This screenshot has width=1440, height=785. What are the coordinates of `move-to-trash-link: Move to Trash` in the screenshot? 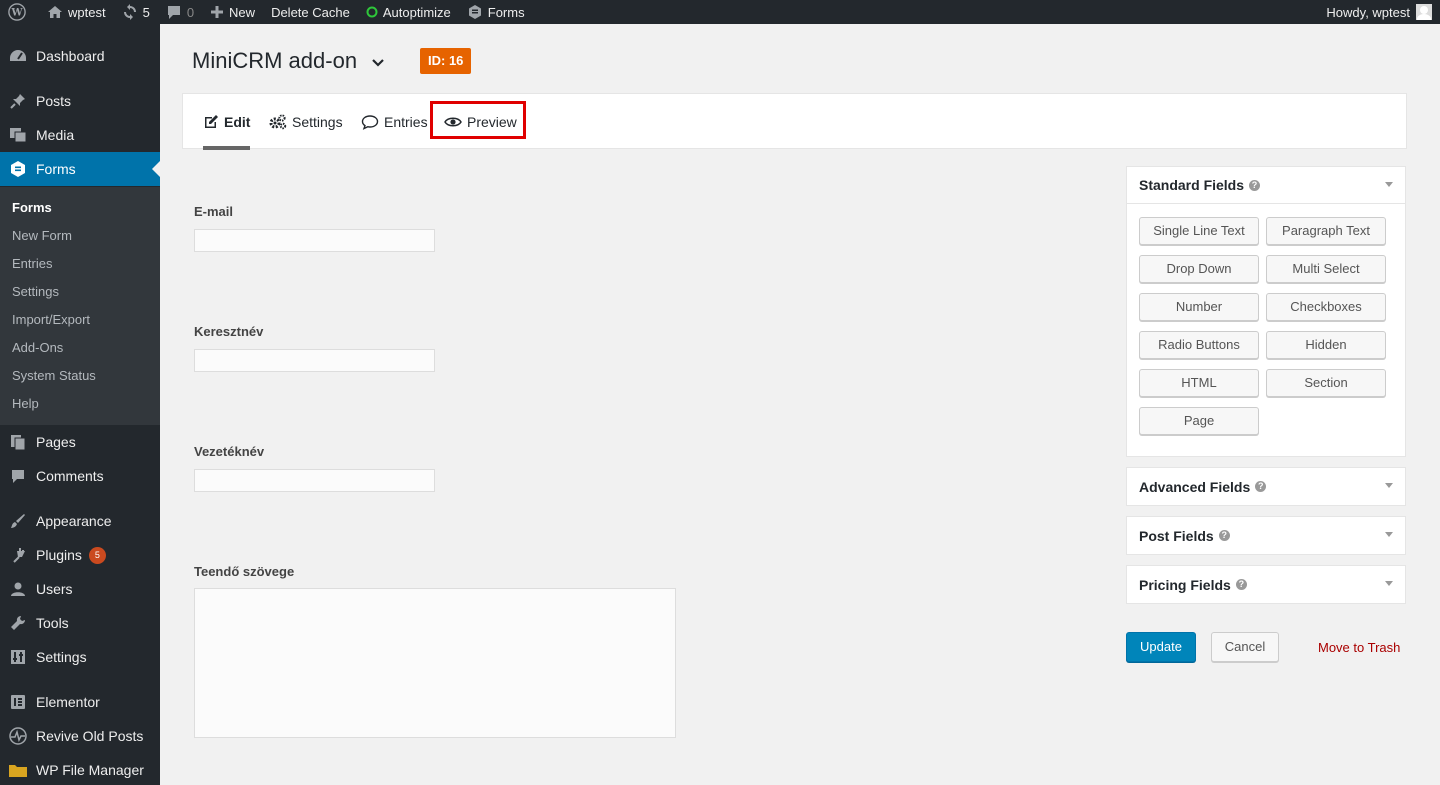 It's located at (1359, 647).